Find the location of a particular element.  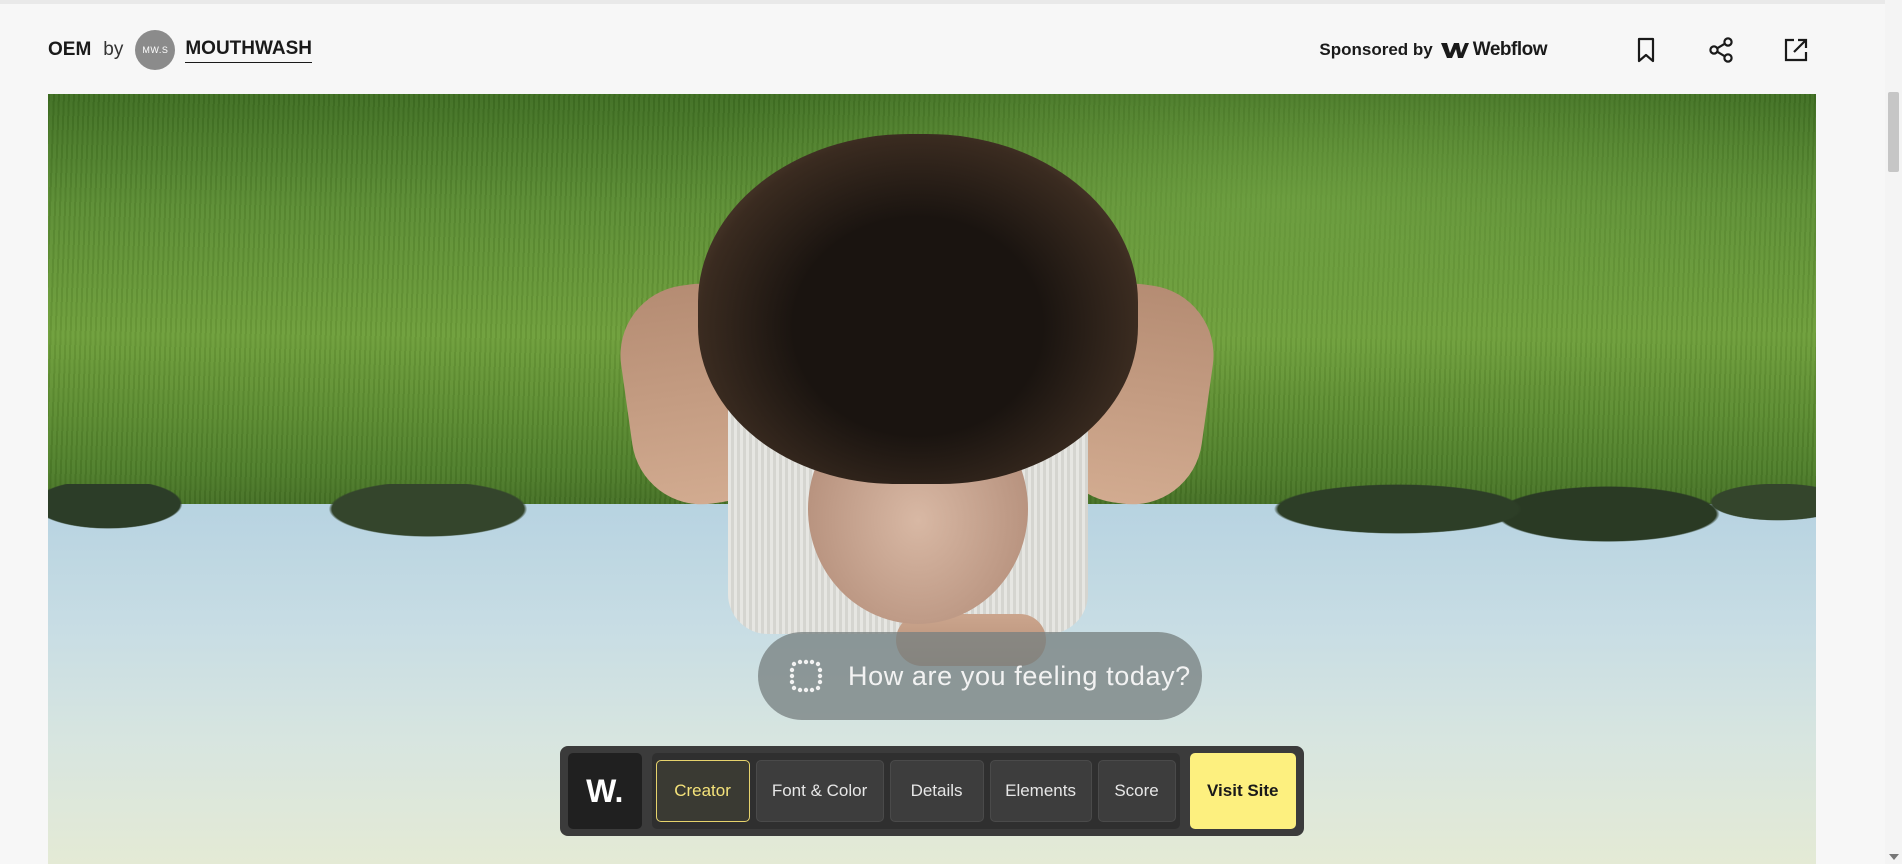

loading-dots-icon is located at coordinates (806, 676).